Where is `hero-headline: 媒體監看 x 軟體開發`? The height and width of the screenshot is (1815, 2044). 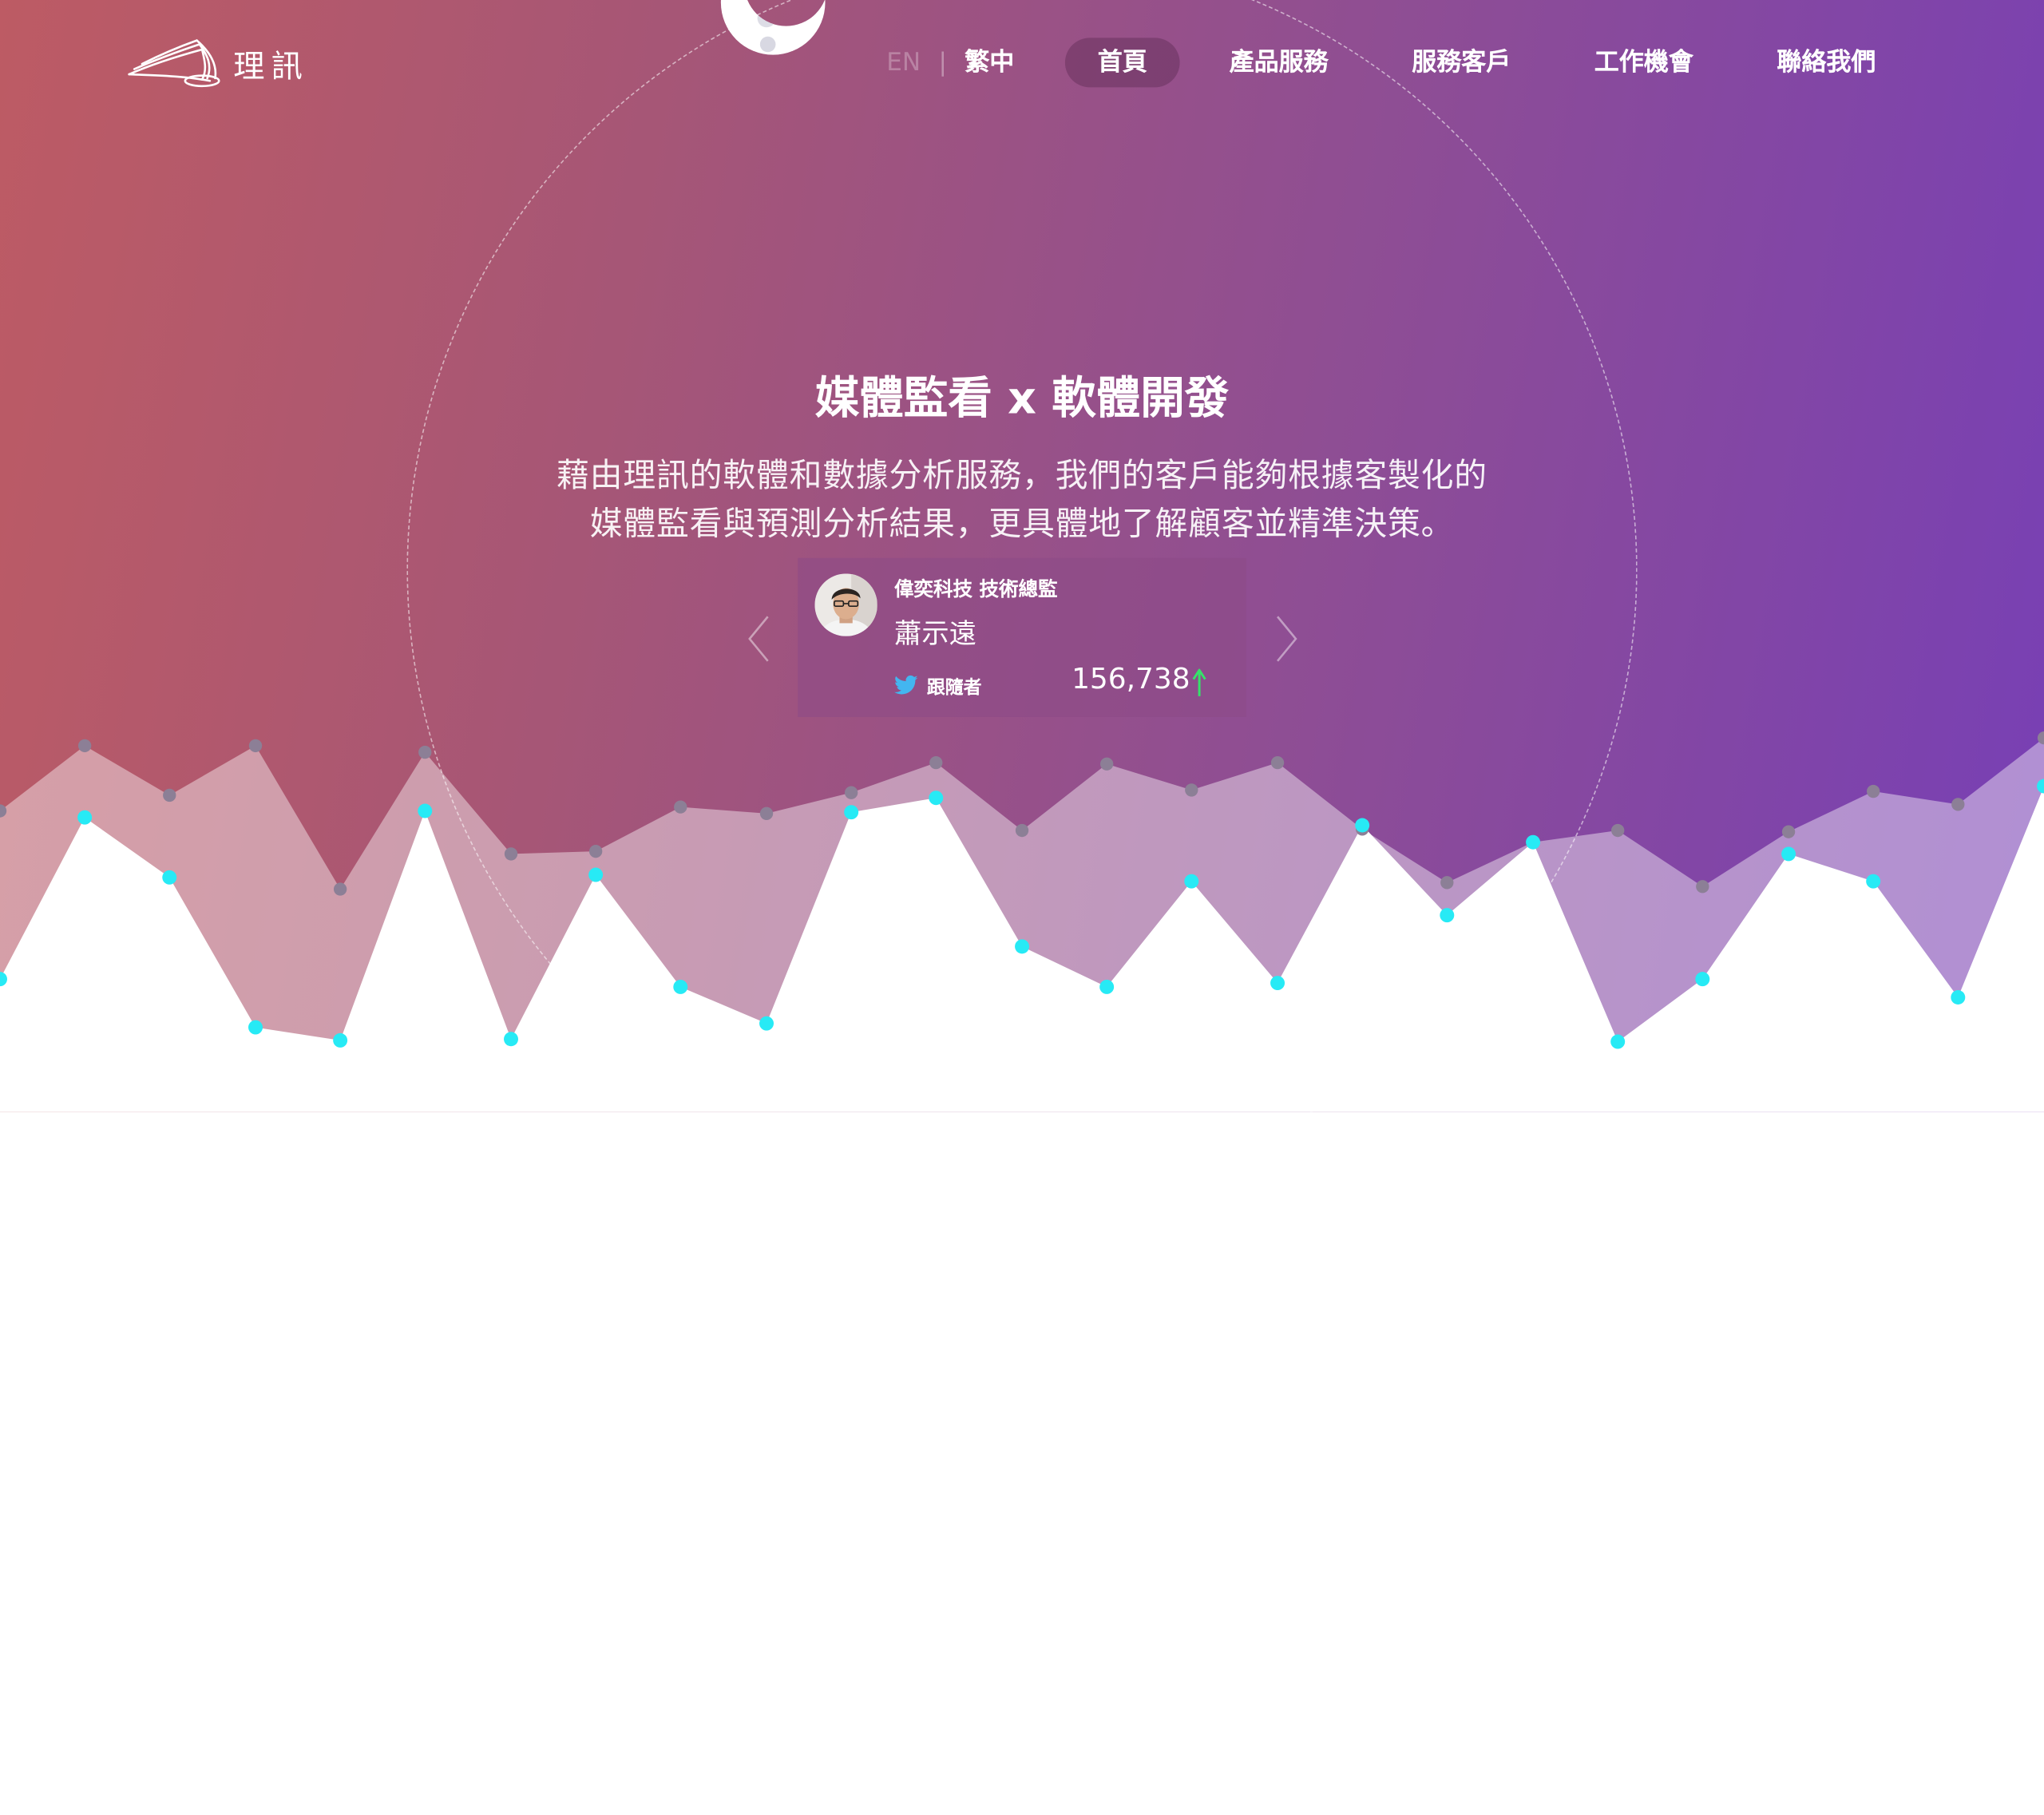
hero-headline: 媒體監看 x 軟體開發 is located at coordinates (1022, 399).